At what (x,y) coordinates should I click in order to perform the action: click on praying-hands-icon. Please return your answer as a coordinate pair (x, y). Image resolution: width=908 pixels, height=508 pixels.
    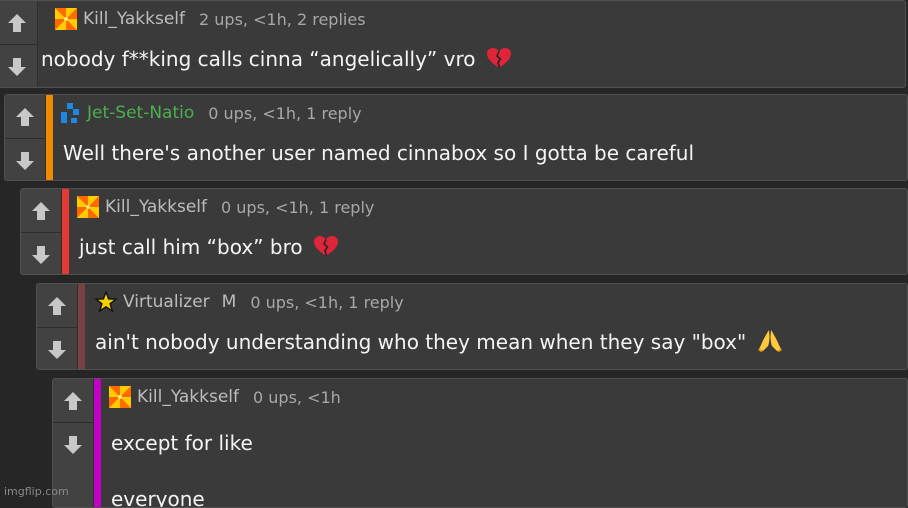
    Looking at the image, I should click on (770, 340).